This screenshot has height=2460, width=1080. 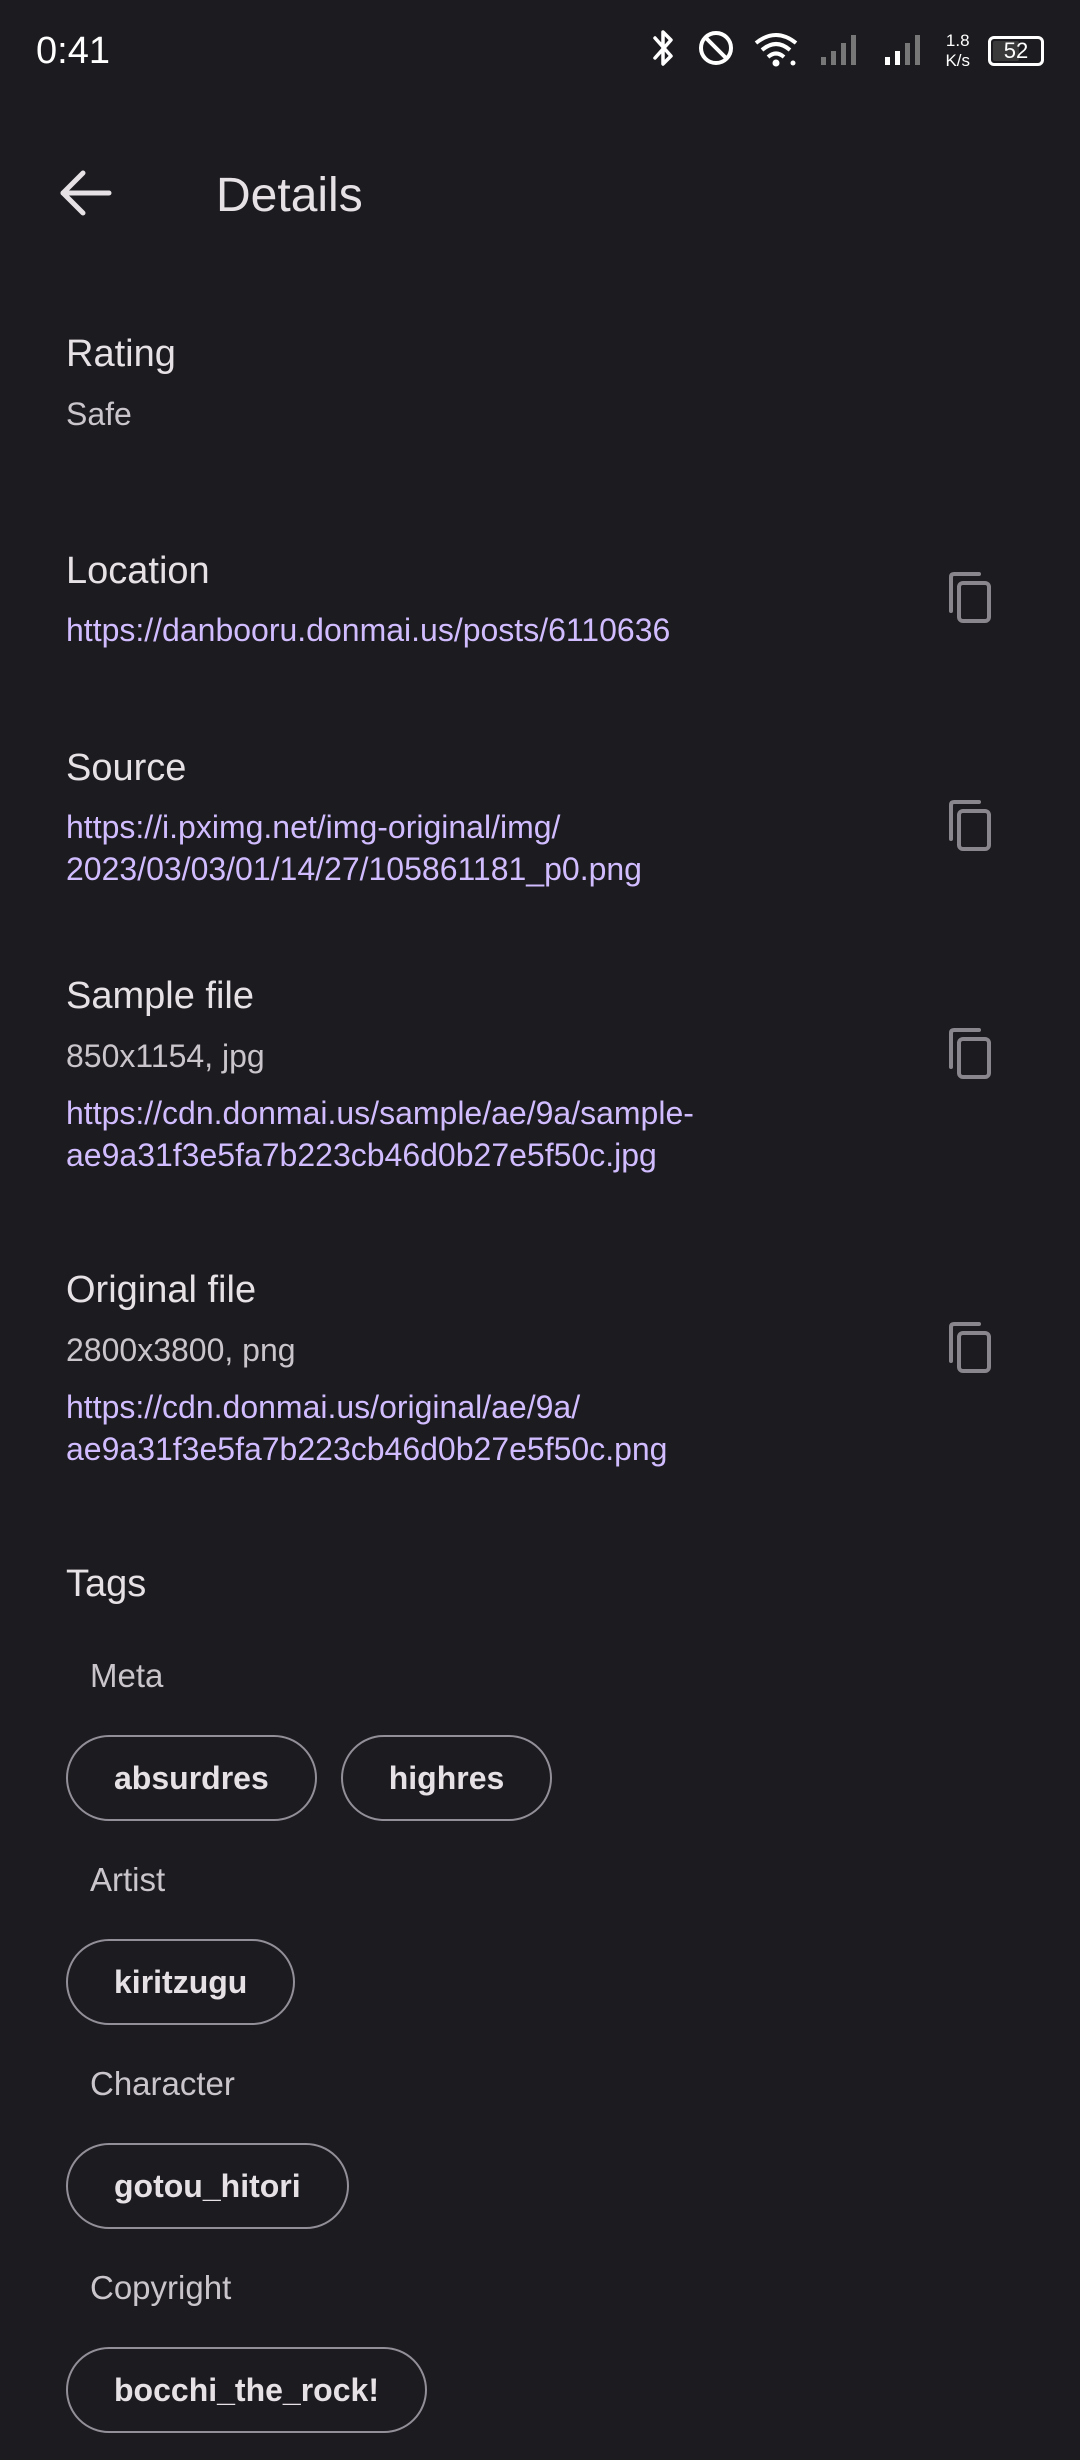 I want to click on tag-group-label-meta: Meta, so click(x=127, y=1675).